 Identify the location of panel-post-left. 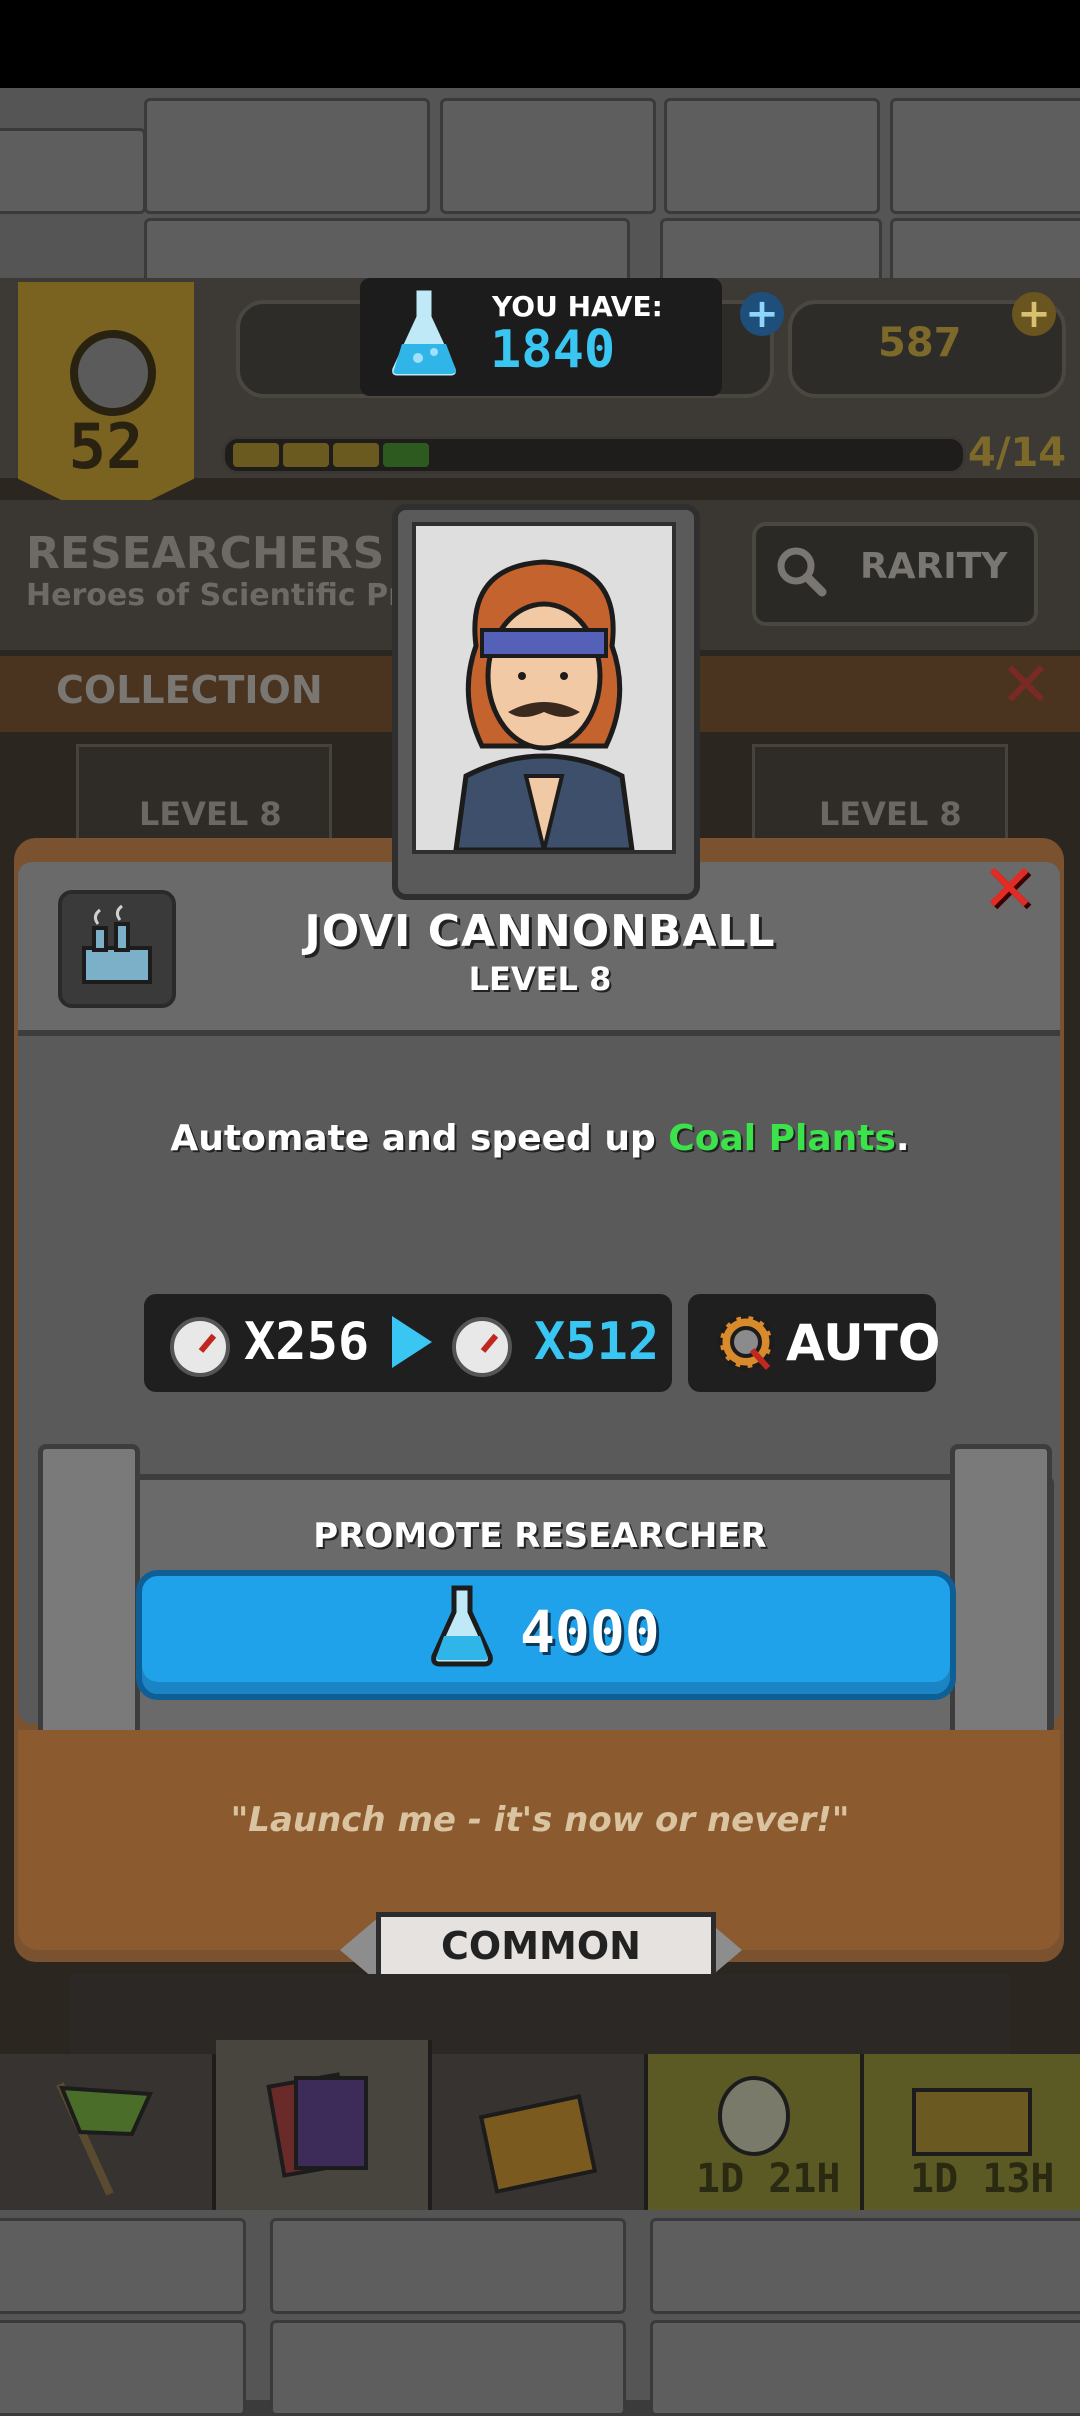
(89, 1602).